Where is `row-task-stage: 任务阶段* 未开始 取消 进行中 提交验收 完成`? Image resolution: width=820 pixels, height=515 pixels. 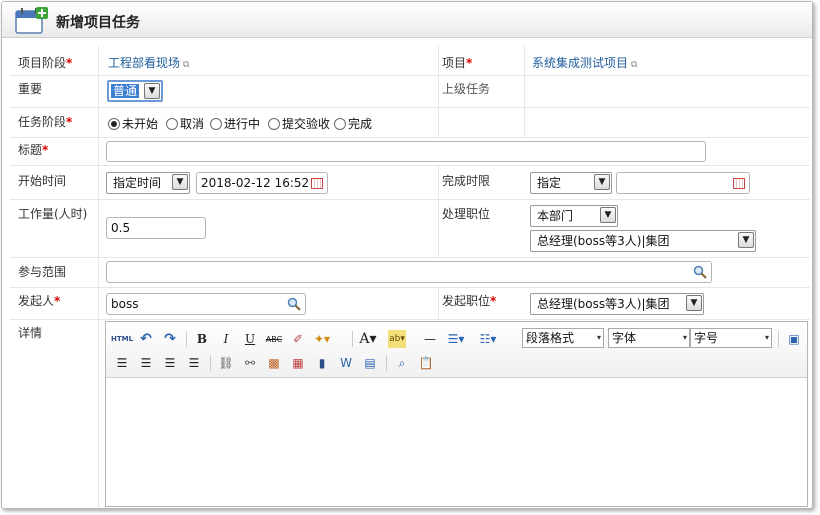 row-task-stage: 任务阶段* 未开始 取消 进行中 提交验收 完成 is located at coordinates (410, 123).